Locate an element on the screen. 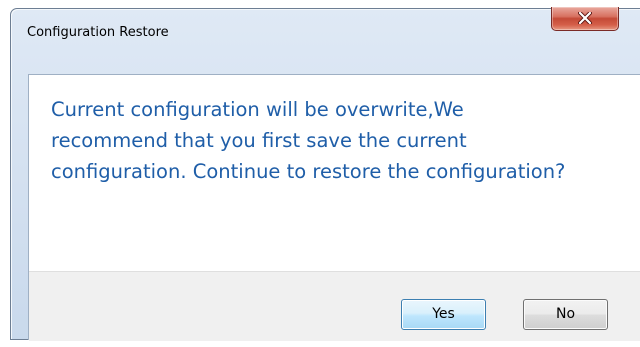  yes-button: Yes is located at coordinates (443, 314).